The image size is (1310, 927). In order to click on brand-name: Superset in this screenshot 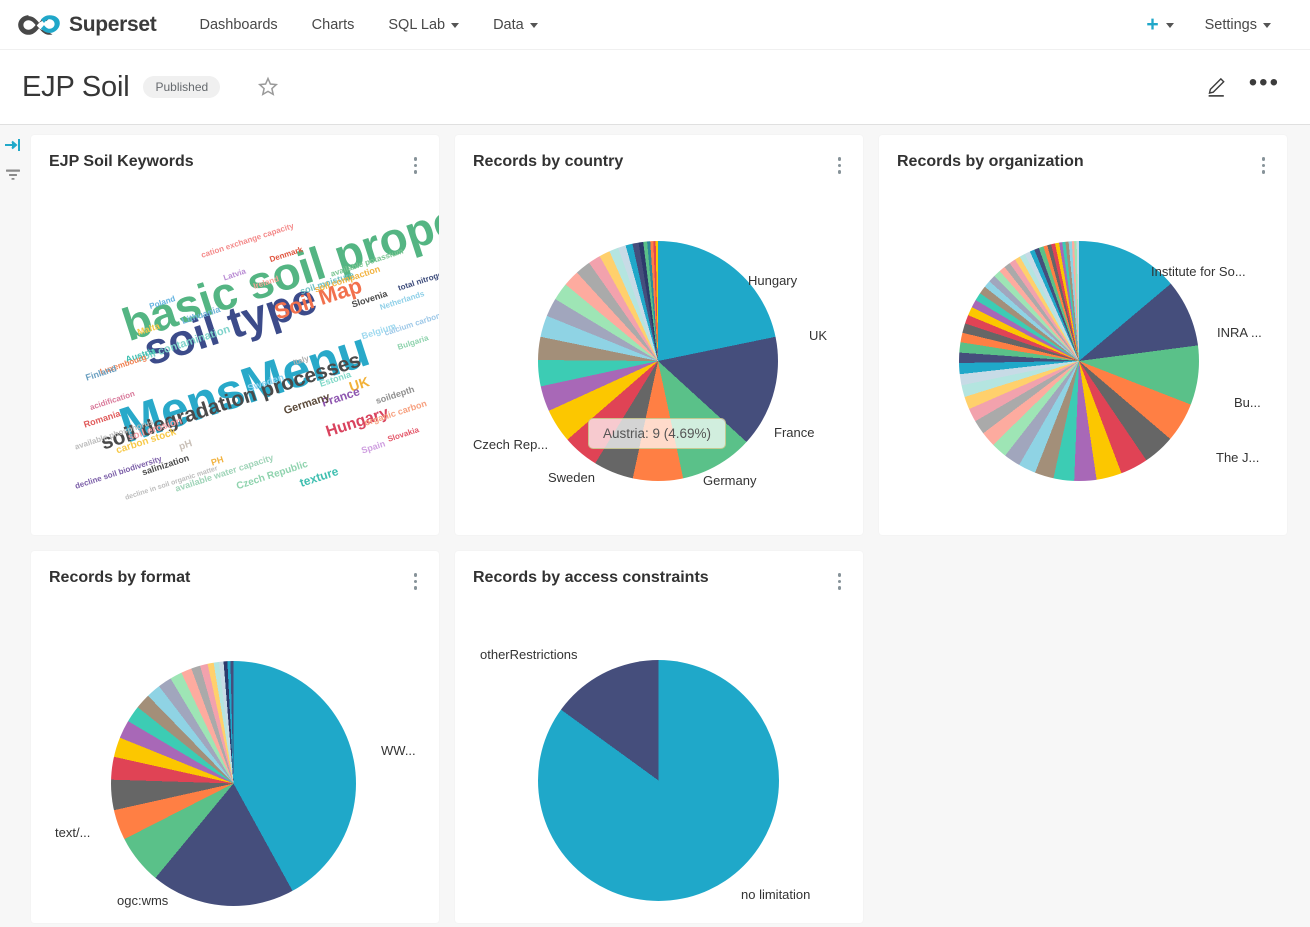, I will do `click(113, 24)`.